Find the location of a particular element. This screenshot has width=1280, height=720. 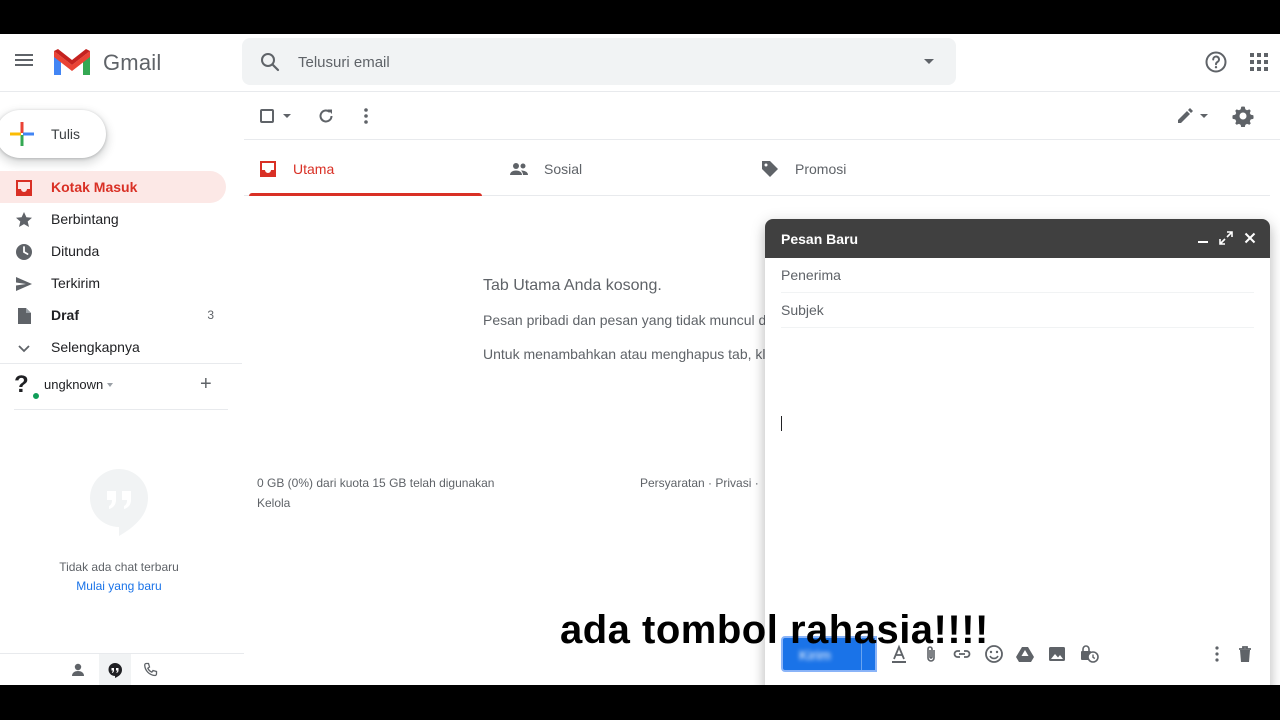

online-status-dot is located at coordinates (36, 396).